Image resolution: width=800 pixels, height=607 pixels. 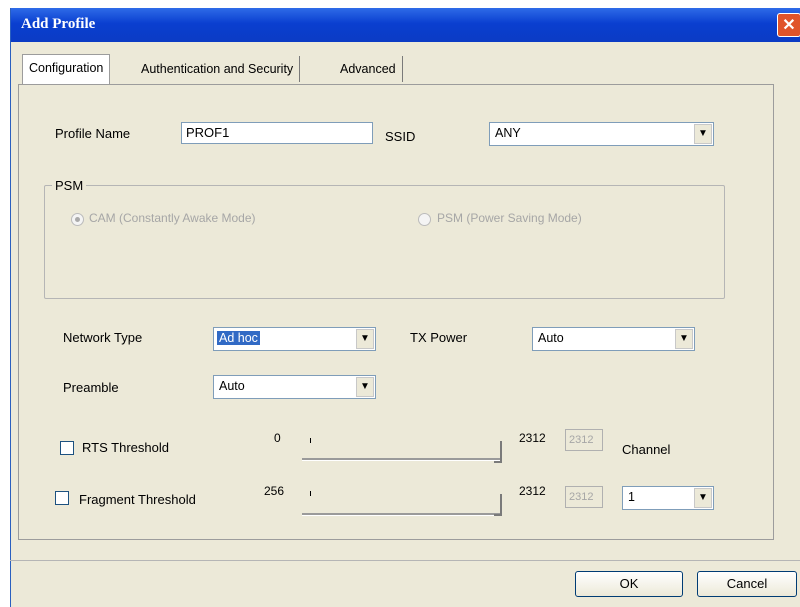 I want to click on network-type-value: Ad hoc, so click(x=238, y=338).